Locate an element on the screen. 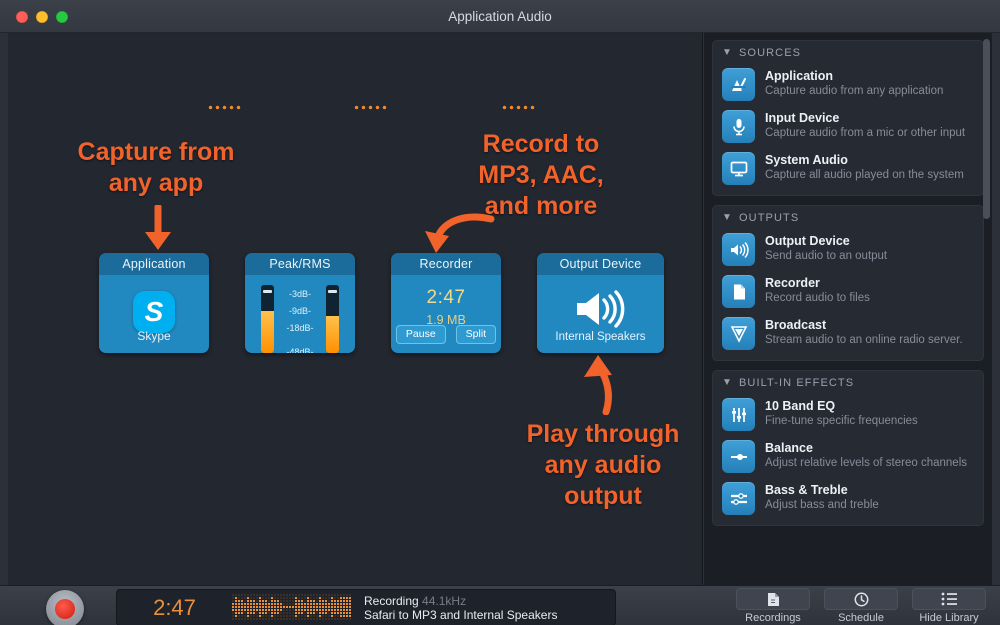 This screenshot has height=625, width=1000. sidebar-item-recorder: Recorder Record audio to files is located at coordinates (848, 292).